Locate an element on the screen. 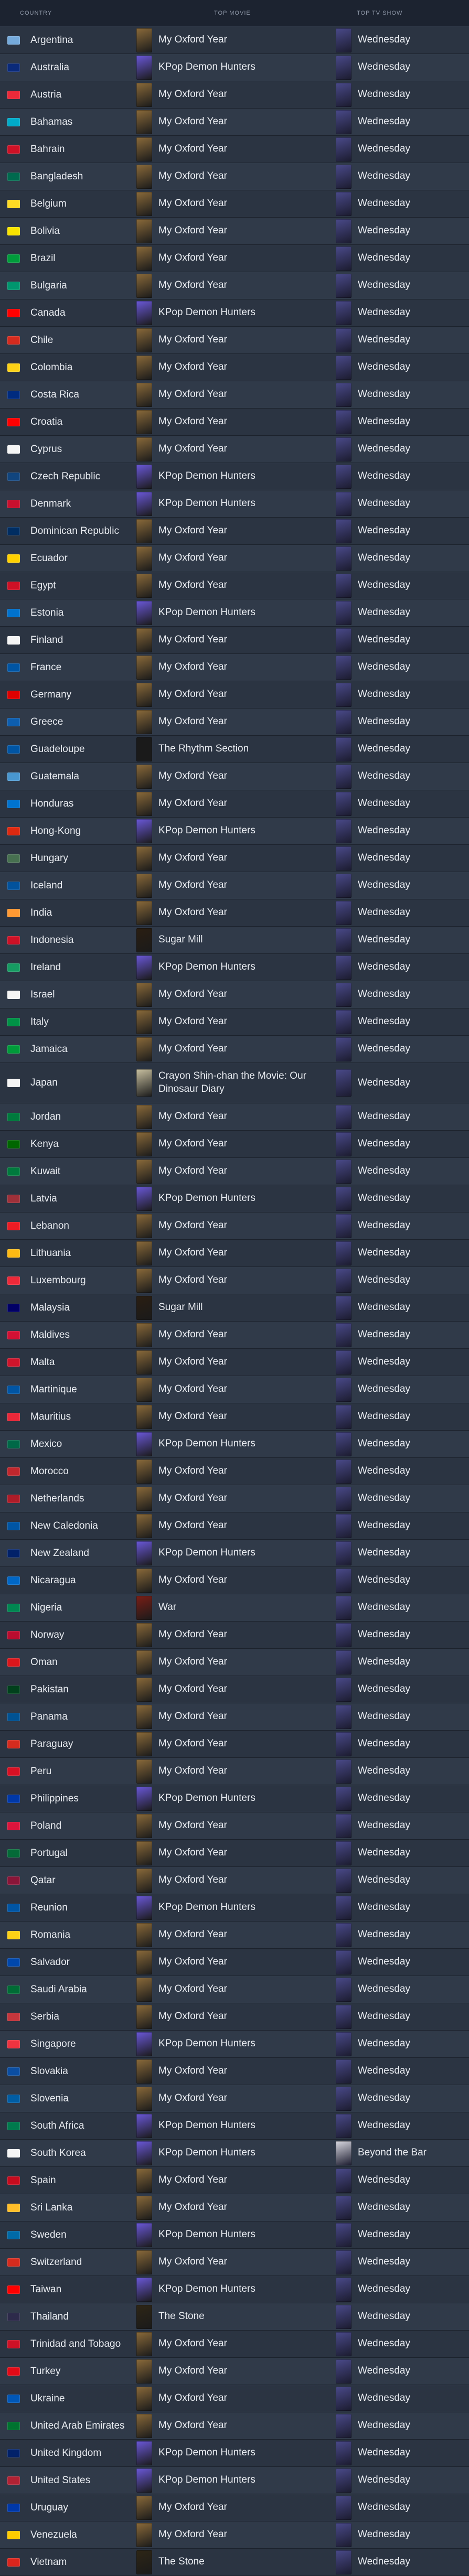 The width and height of the screenshot is (469, 2576). table-row: Ukraine My Oxford Year Wednesday is located at coordinates (235, 2398).